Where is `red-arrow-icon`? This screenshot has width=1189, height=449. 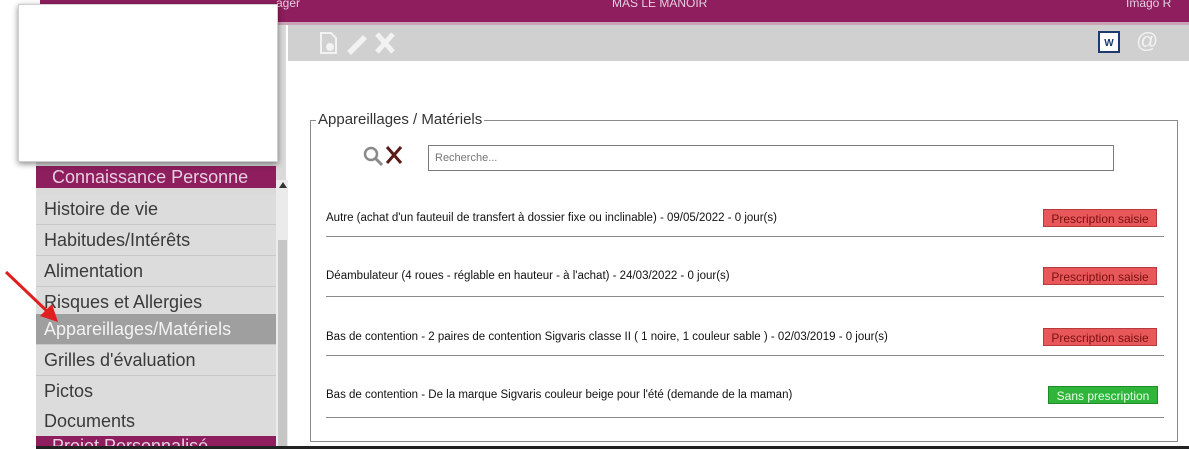 red-arrow-icon is located at coordinates (31, 296).